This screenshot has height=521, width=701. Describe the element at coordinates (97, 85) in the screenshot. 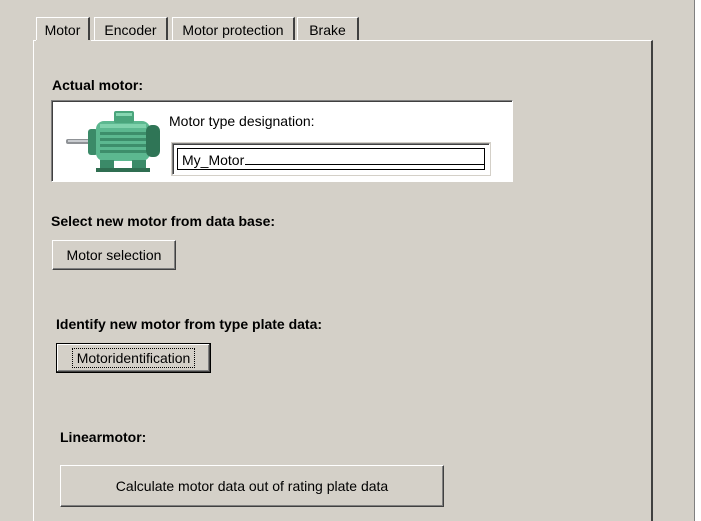

I see `actual-motor-heading: Actual motor:` at that location.